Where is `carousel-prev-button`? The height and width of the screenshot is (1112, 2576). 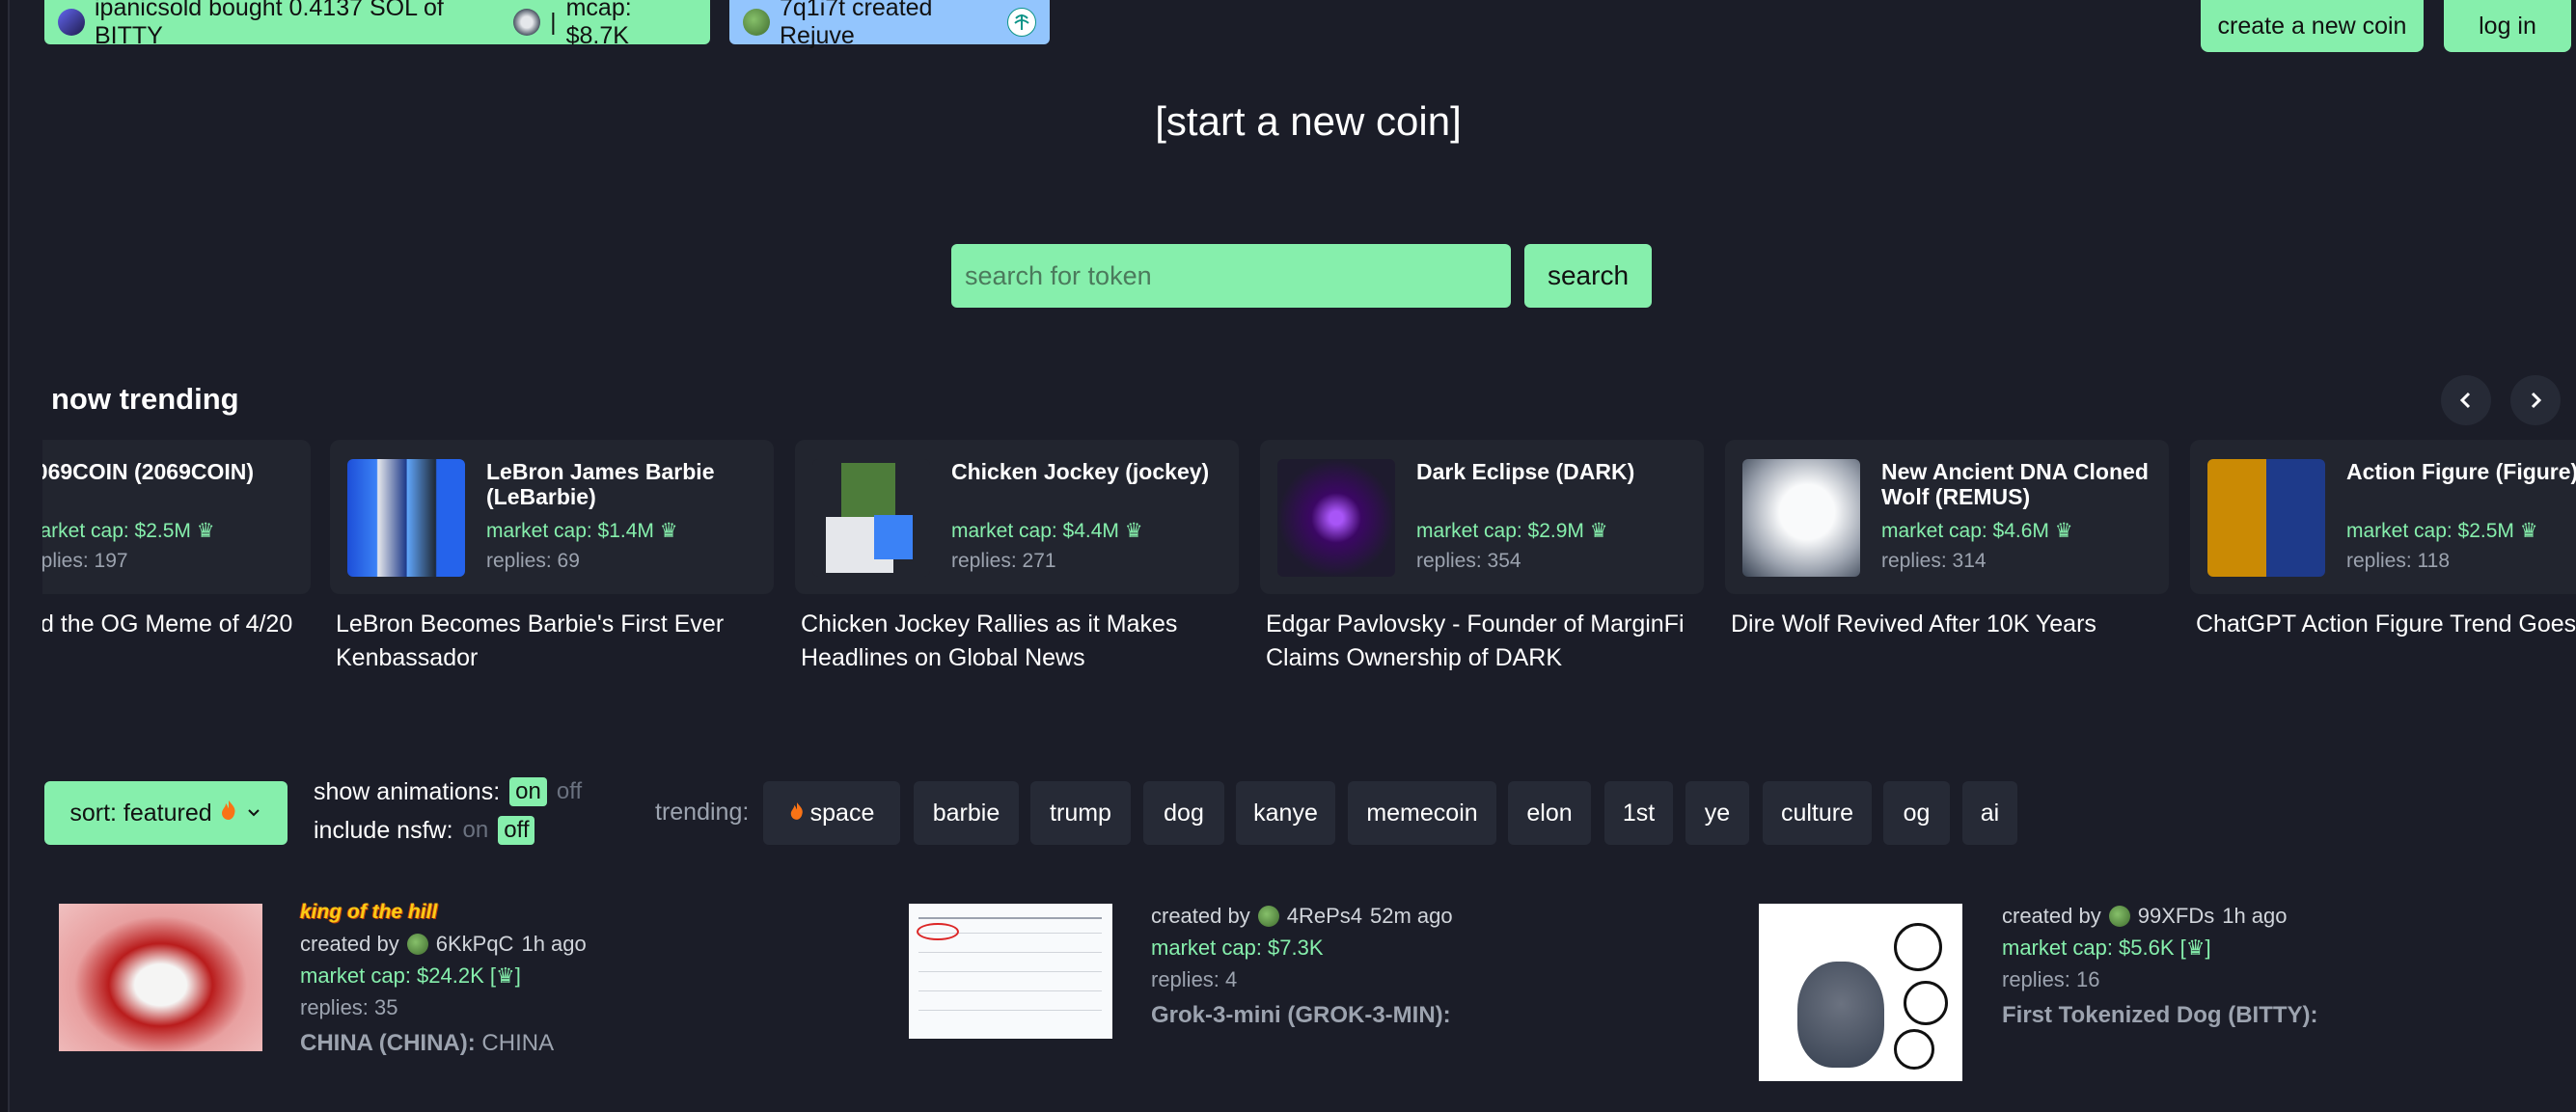 carousel-prev-button is located at coordinates (2466, 400).